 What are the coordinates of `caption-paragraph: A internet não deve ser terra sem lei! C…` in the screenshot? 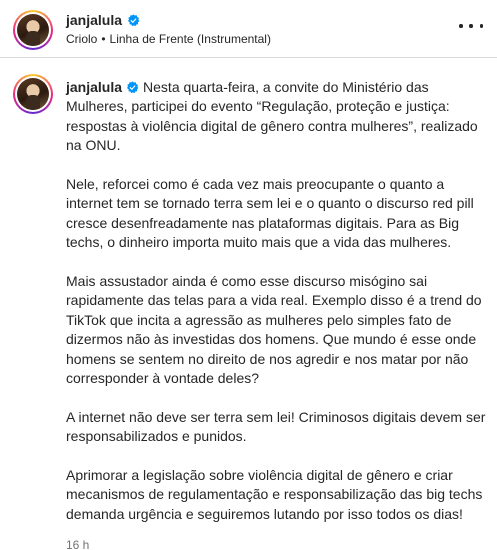 It's located at (276, 426).